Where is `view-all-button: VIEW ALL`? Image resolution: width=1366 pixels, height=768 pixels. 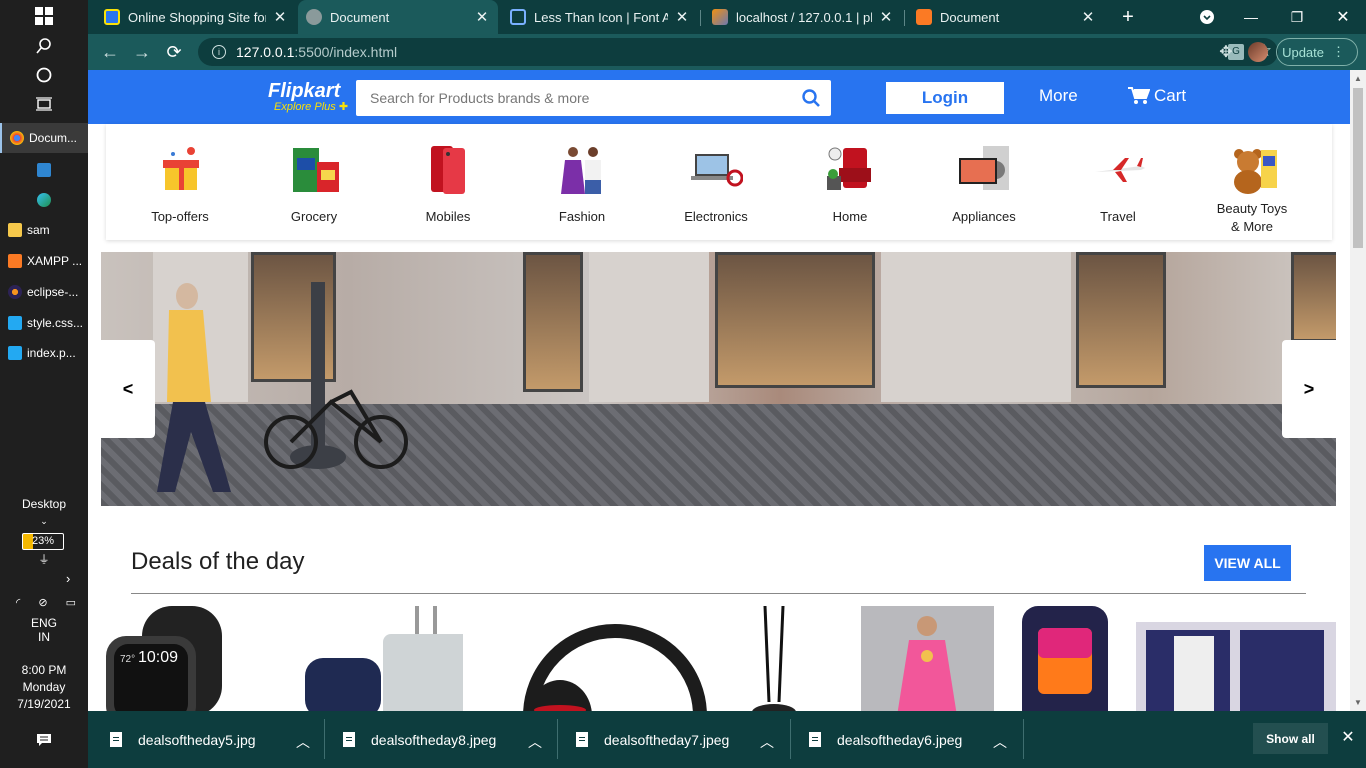
view-all-button: VIEW ALL is located at coordinates (1247, 563).